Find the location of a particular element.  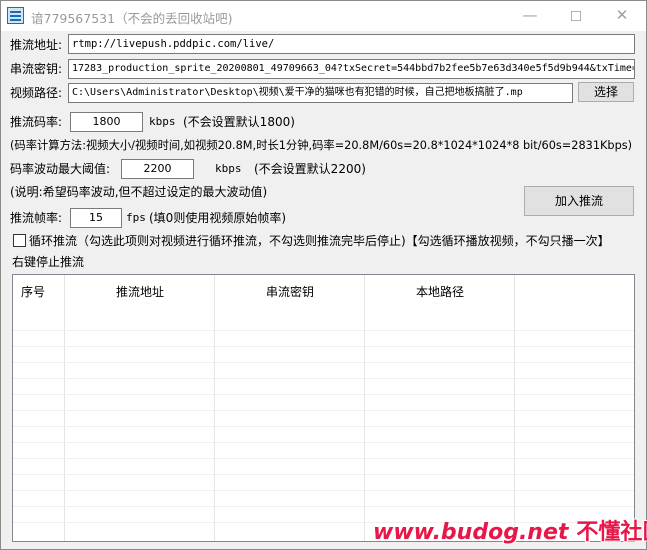

fps-unit: fps is located at coordinates (136, 217).